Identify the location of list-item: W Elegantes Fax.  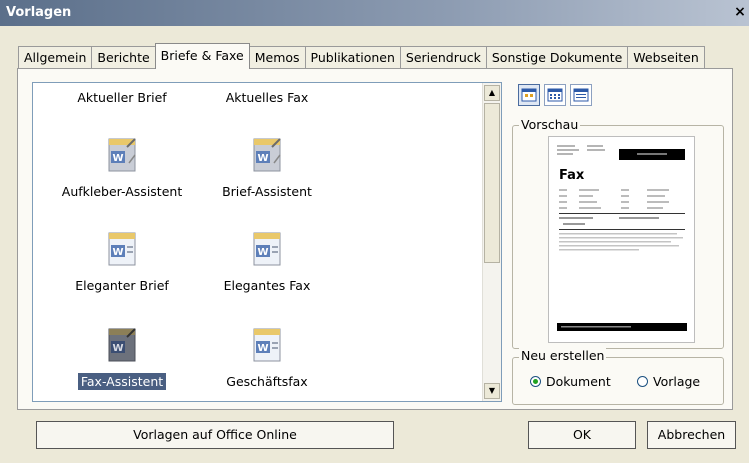
(267, 261).